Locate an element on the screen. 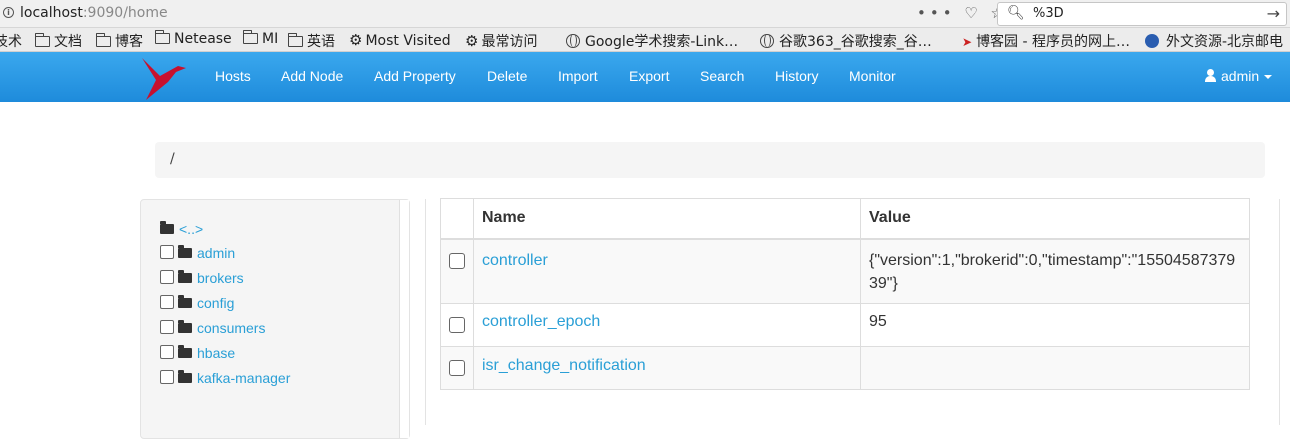 This screenshot has width=1290, height=439. table-row: isr_change_notification is located at coordinates (845, 367).